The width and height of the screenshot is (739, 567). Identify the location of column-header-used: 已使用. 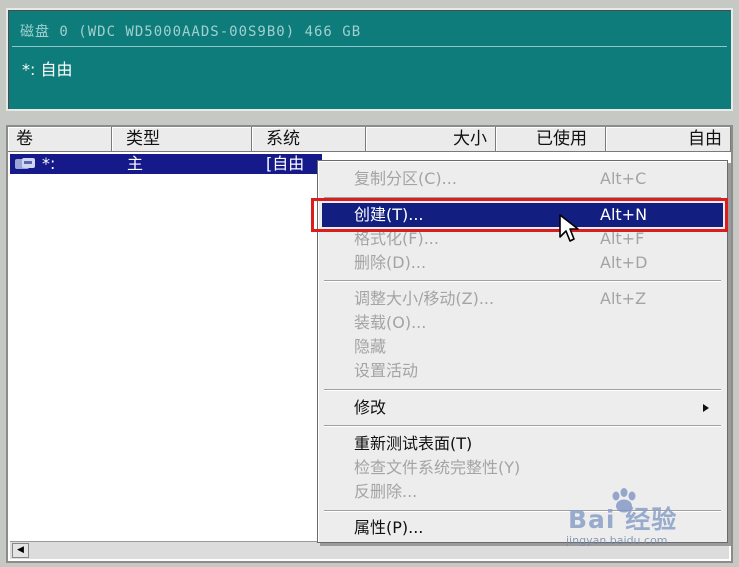
(551, 139).